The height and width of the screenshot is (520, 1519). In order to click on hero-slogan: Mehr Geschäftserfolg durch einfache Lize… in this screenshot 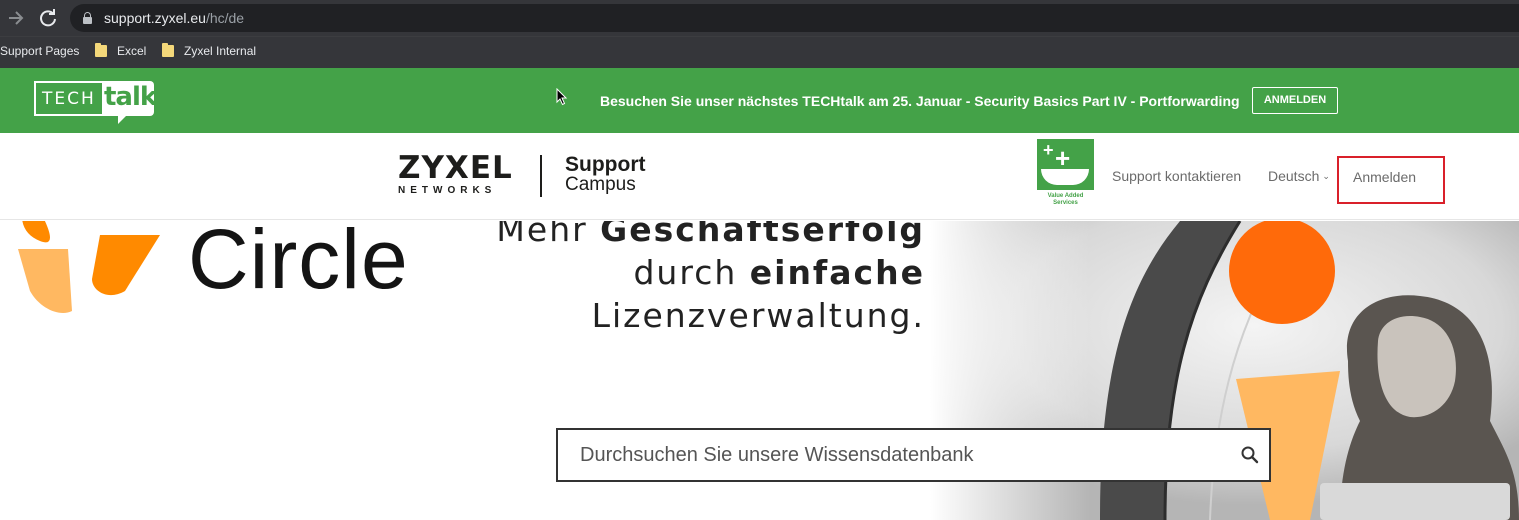, I will do `click(710, 278)`.